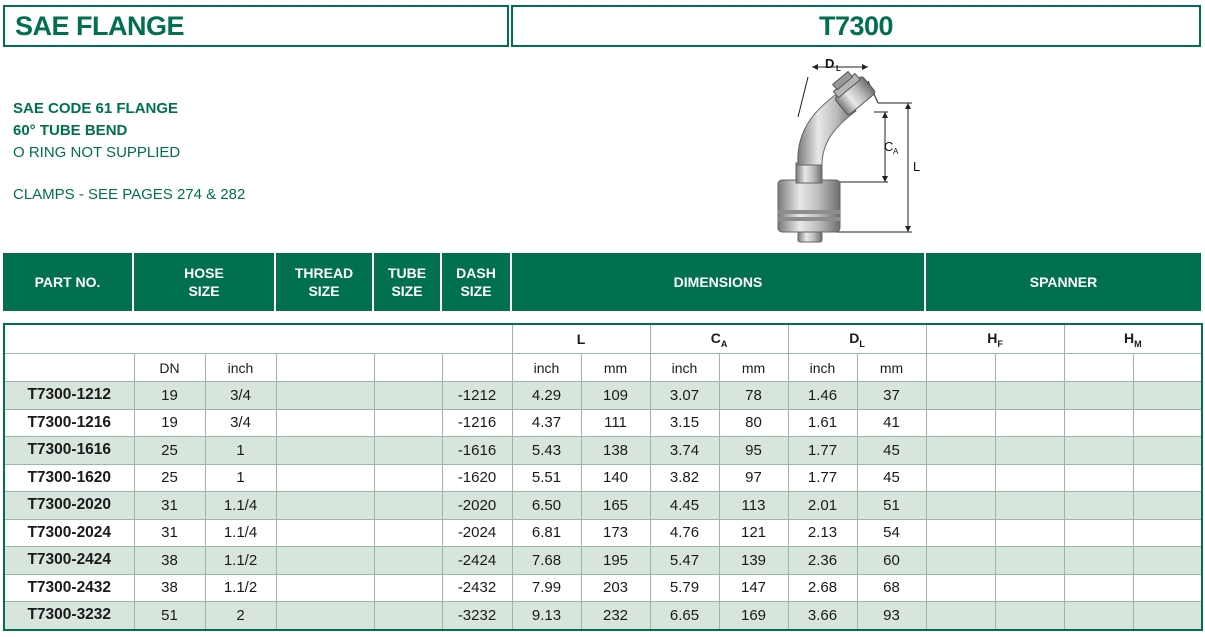 This screenshot has height=637, width=1205. Describe the element at coordinates (822, 395) in the screenshot. I see `cell-dl-inch: 1.46` at that location.